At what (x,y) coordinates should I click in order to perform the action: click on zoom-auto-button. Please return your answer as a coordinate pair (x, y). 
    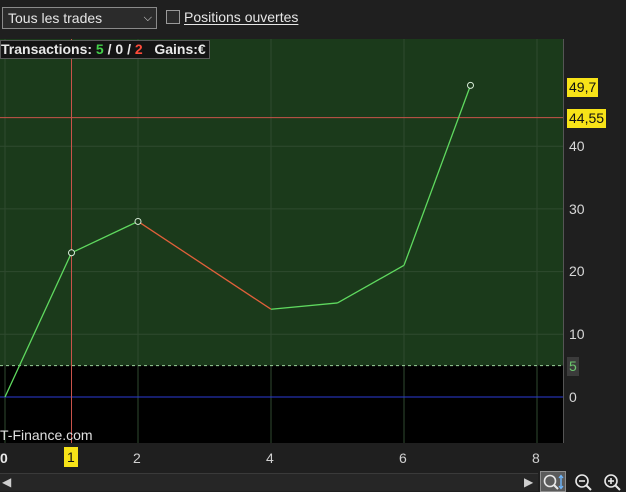
    Looking at the image, I should click on (553, 481).